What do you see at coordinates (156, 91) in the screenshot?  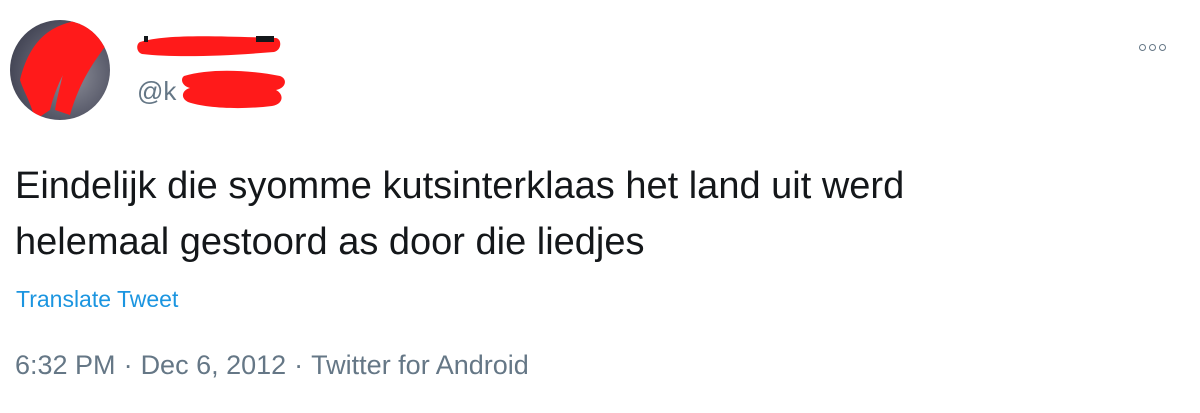 I see `user-handle: @k` at bounding box center [156, 91].